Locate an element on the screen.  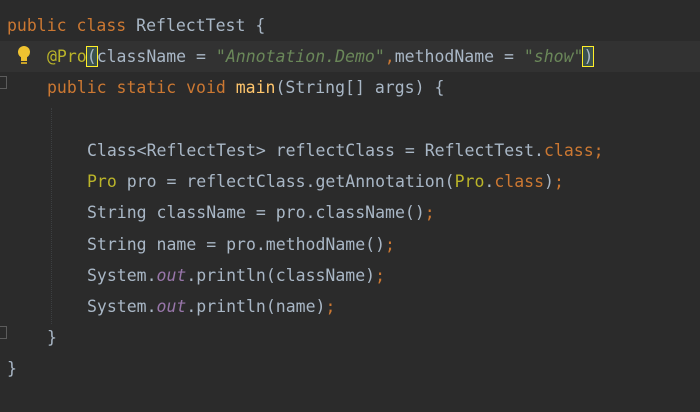
code-token: (String[] args) { is located at coordinates (360, 87).